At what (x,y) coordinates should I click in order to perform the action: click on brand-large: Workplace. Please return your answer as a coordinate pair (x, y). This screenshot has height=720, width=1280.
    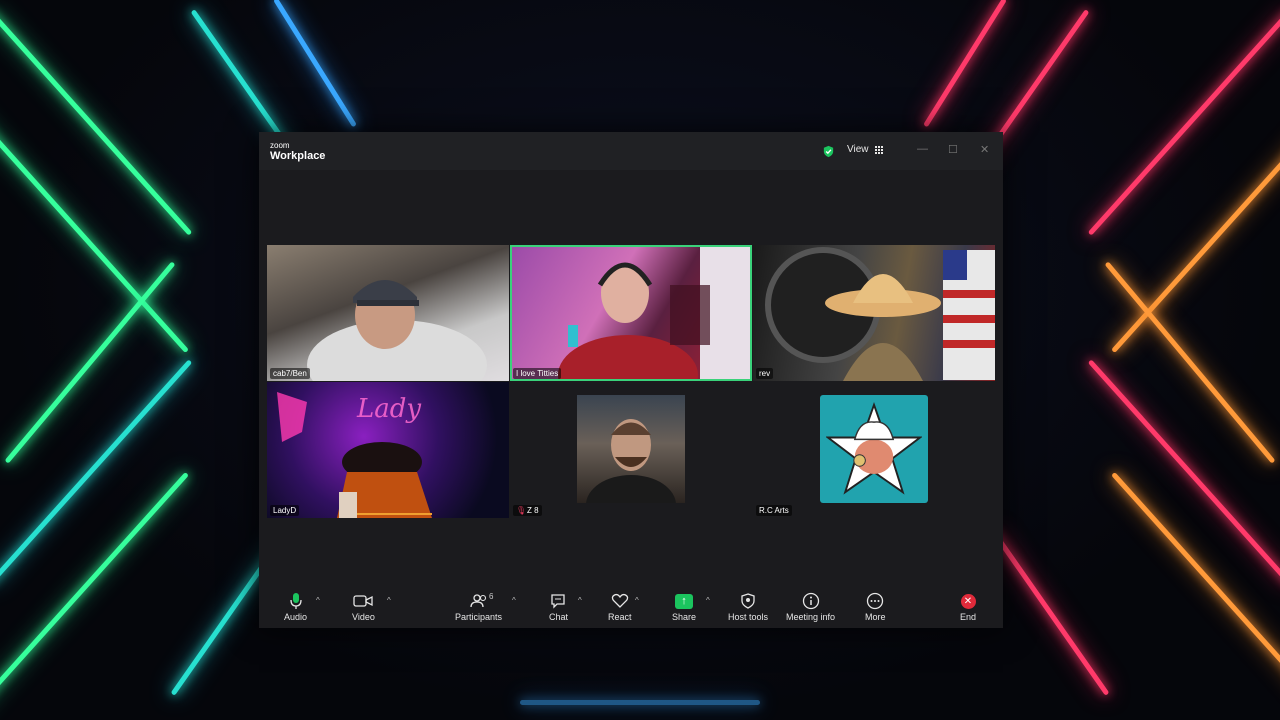
    Looking at the image, I should click on (298, 156).